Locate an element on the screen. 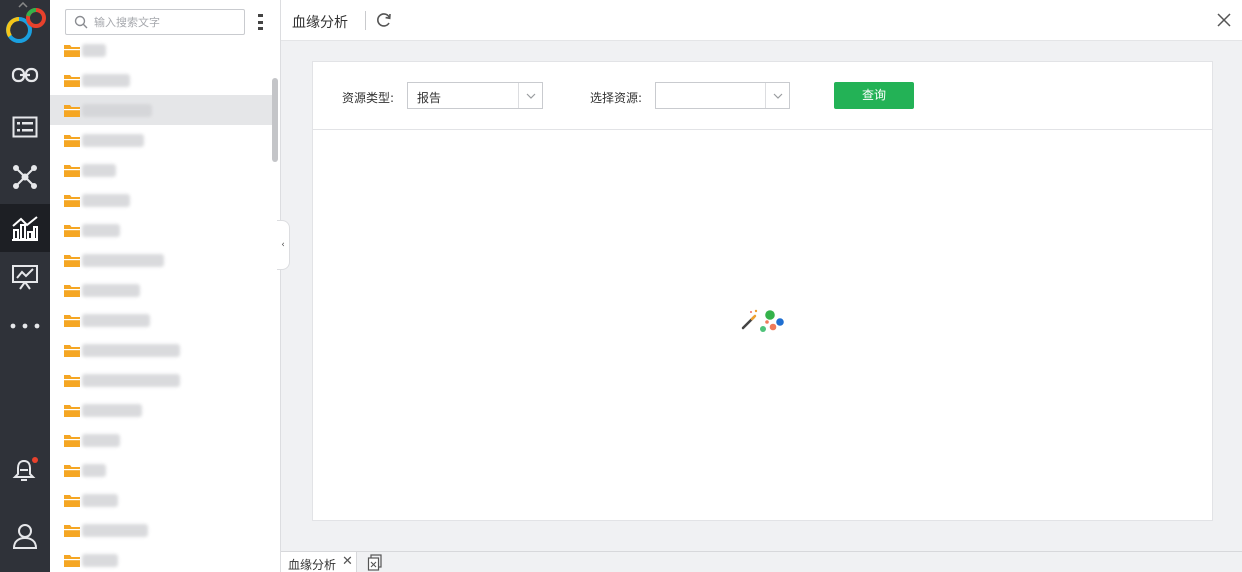 This screenshot has height=572, width=1242. tree-scrollbar-thumb is located at coordinates (275, 120).